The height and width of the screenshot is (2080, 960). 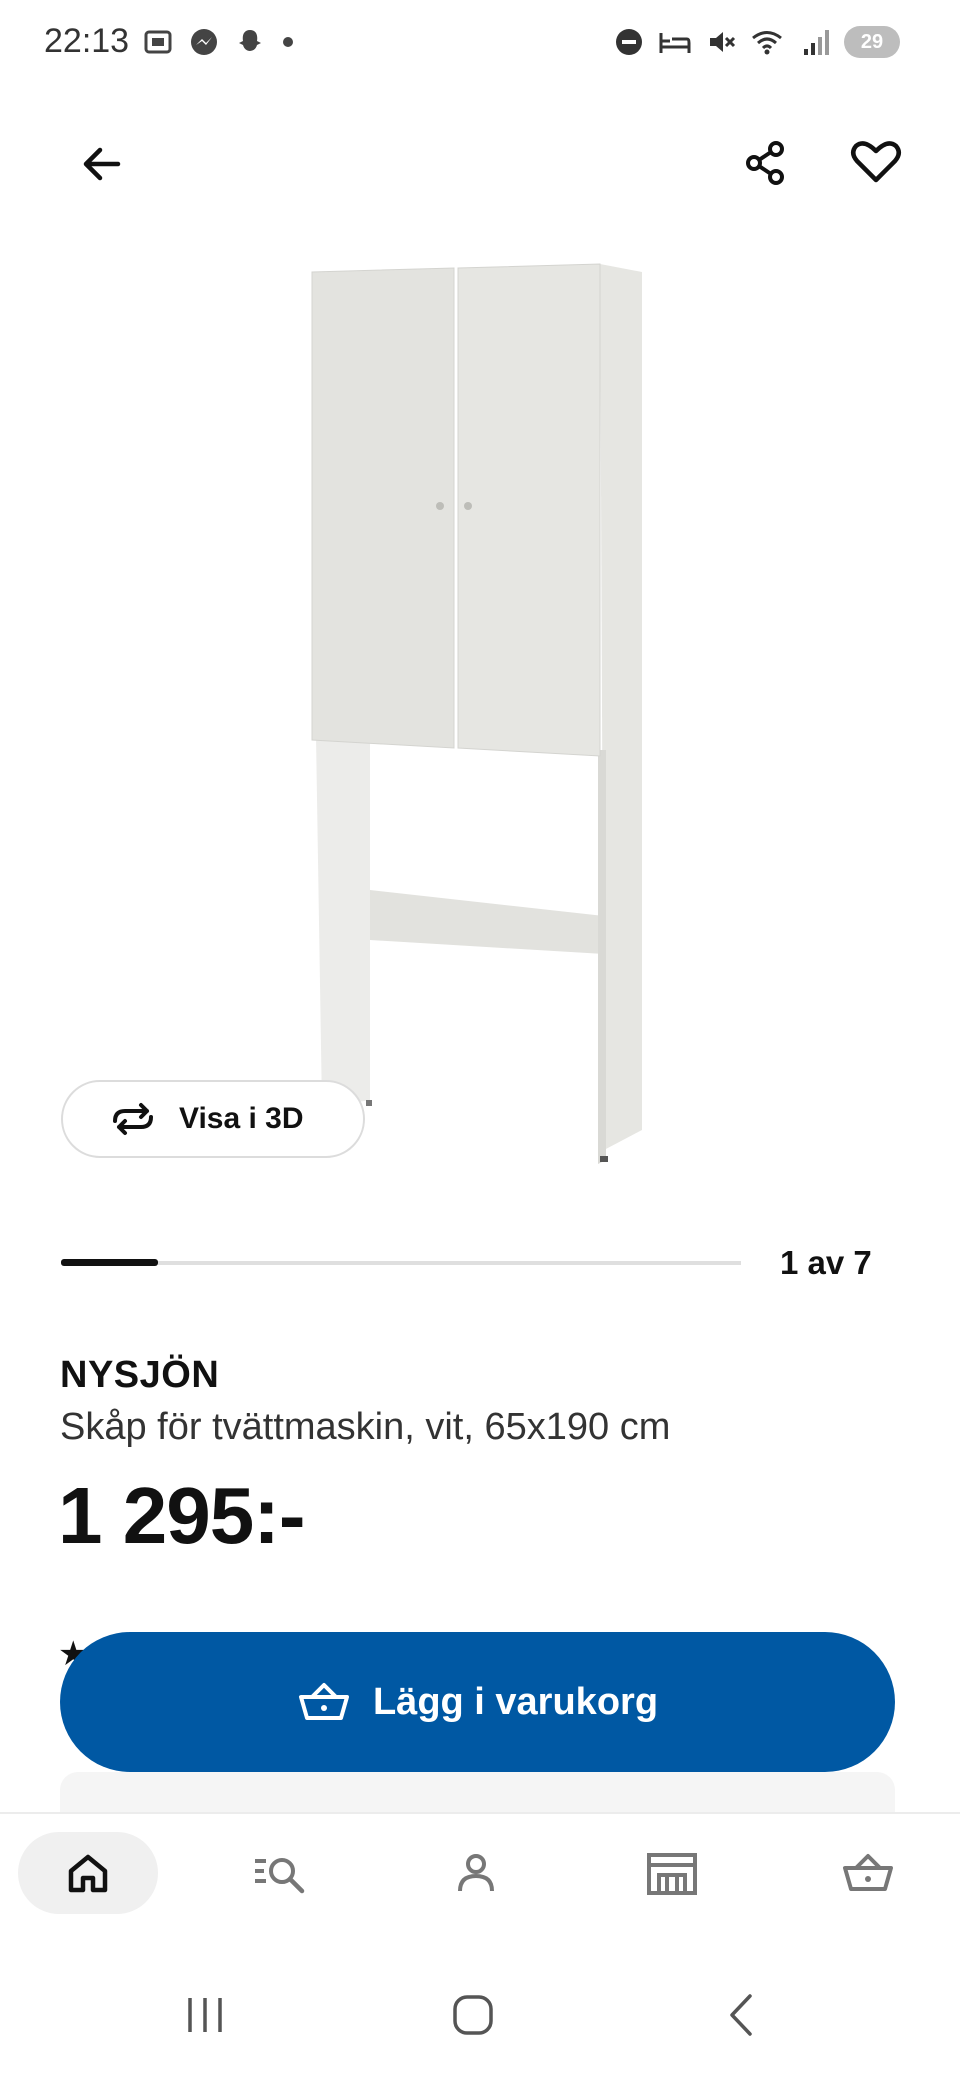 I want to click on add-to-cart-button: Lägg i varukorg, so click(x=477, y=1702).